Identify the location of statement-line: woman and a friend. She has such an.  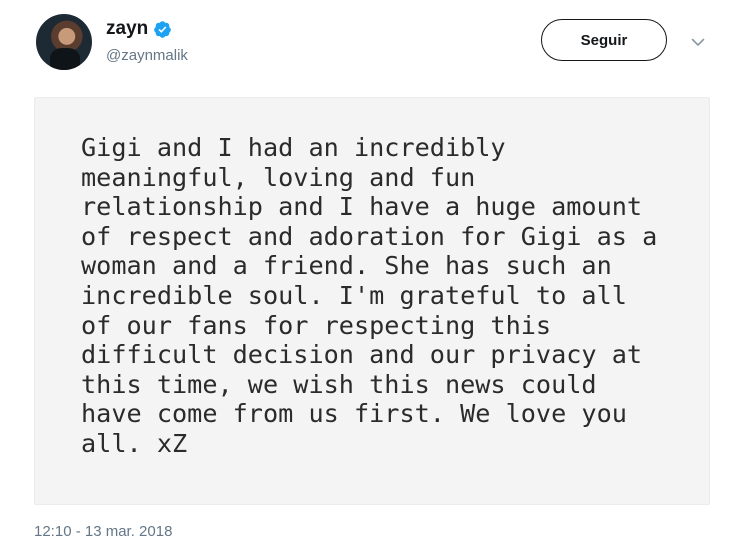
(346, 266).